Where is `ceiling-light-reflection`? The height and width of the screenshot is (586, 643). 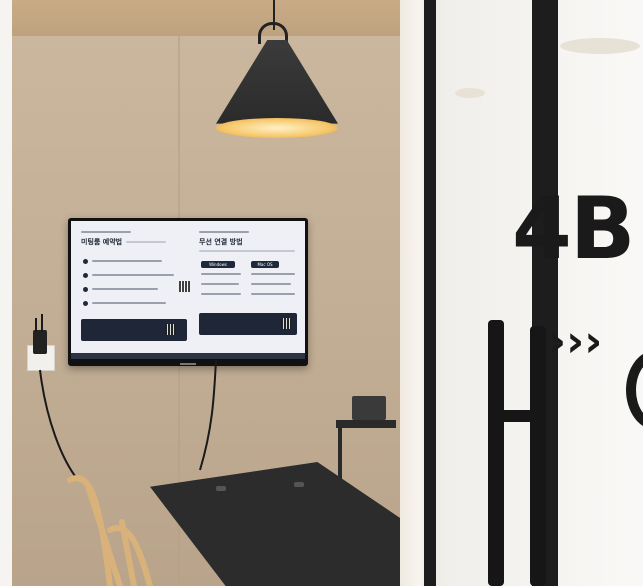 ceiling-light-reflection is located at coordinates (470, 93).